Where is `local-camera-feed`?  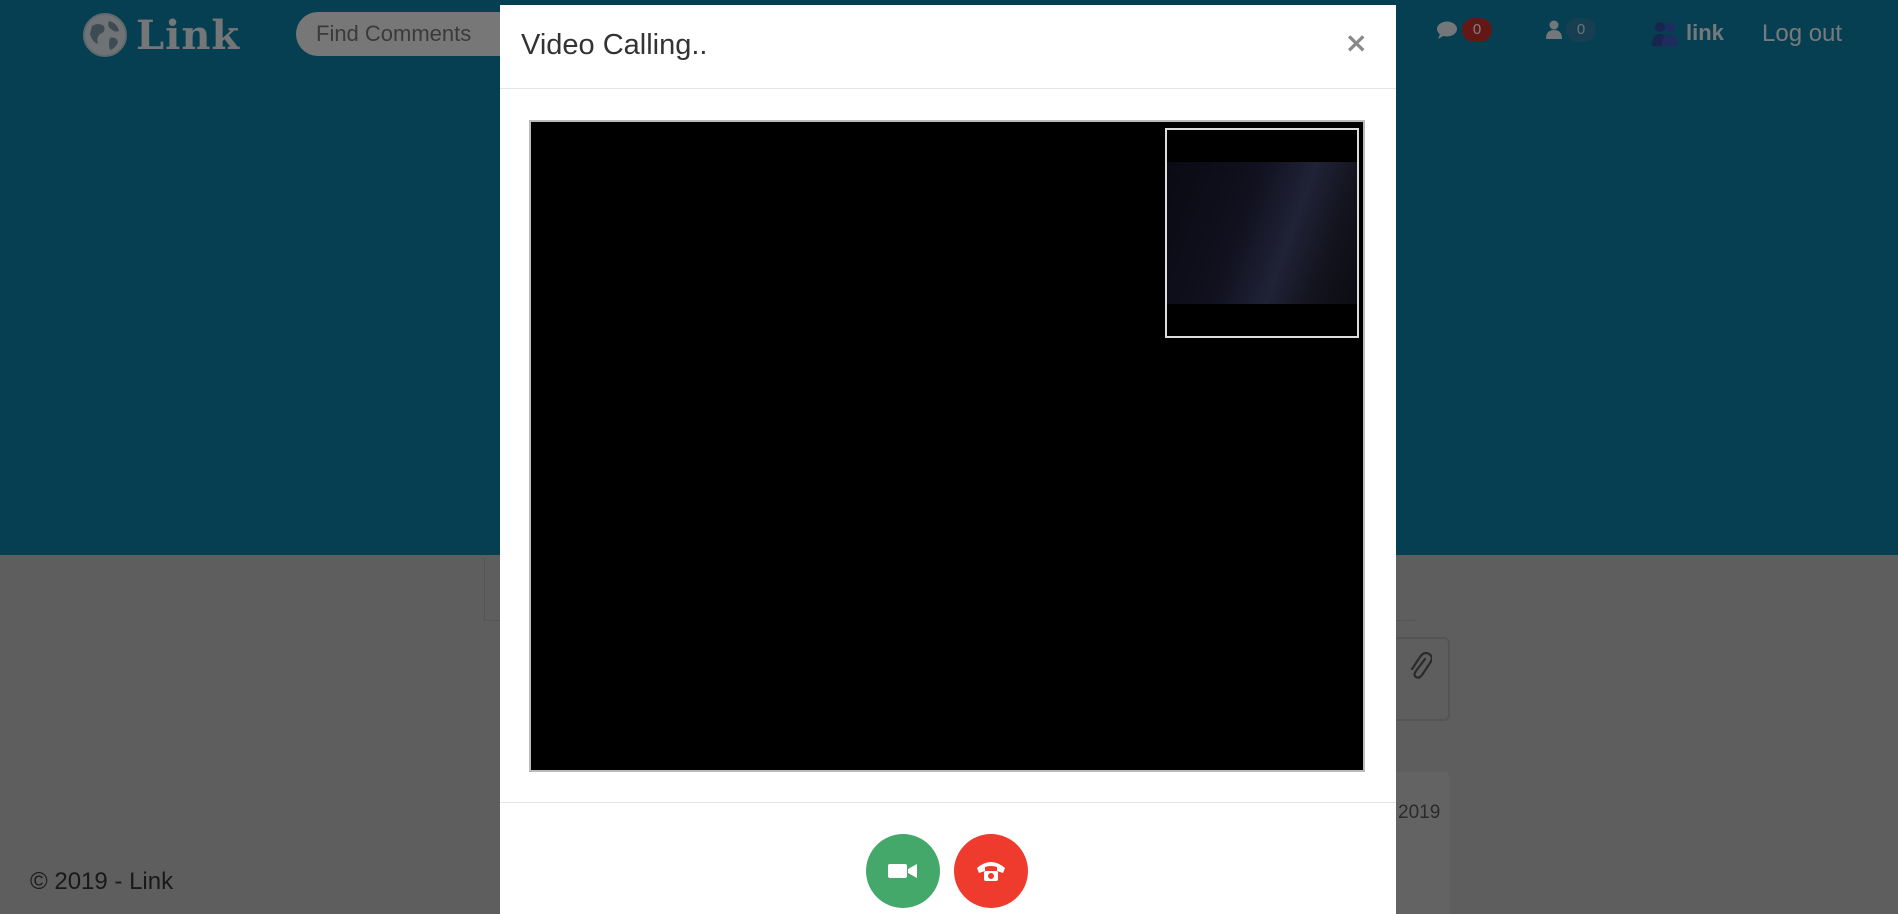
local-camera-feed is located at coordinates (1262, 233).